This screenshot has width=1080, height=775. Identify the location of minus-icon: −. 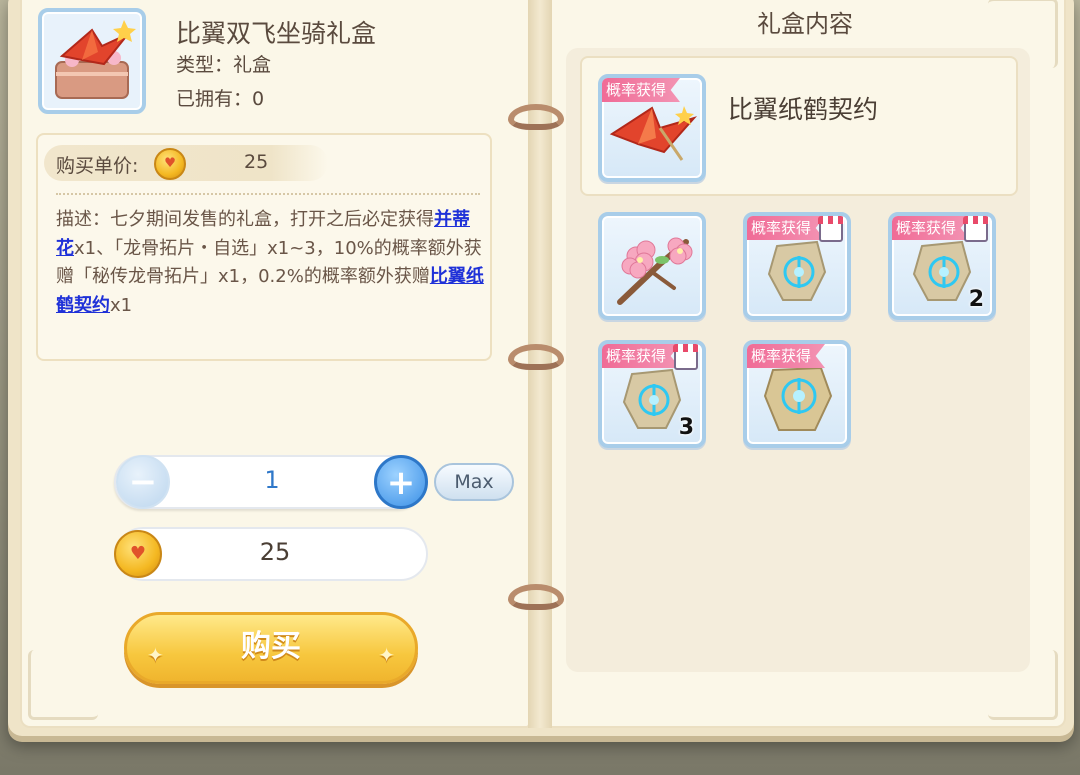
(143, 482).